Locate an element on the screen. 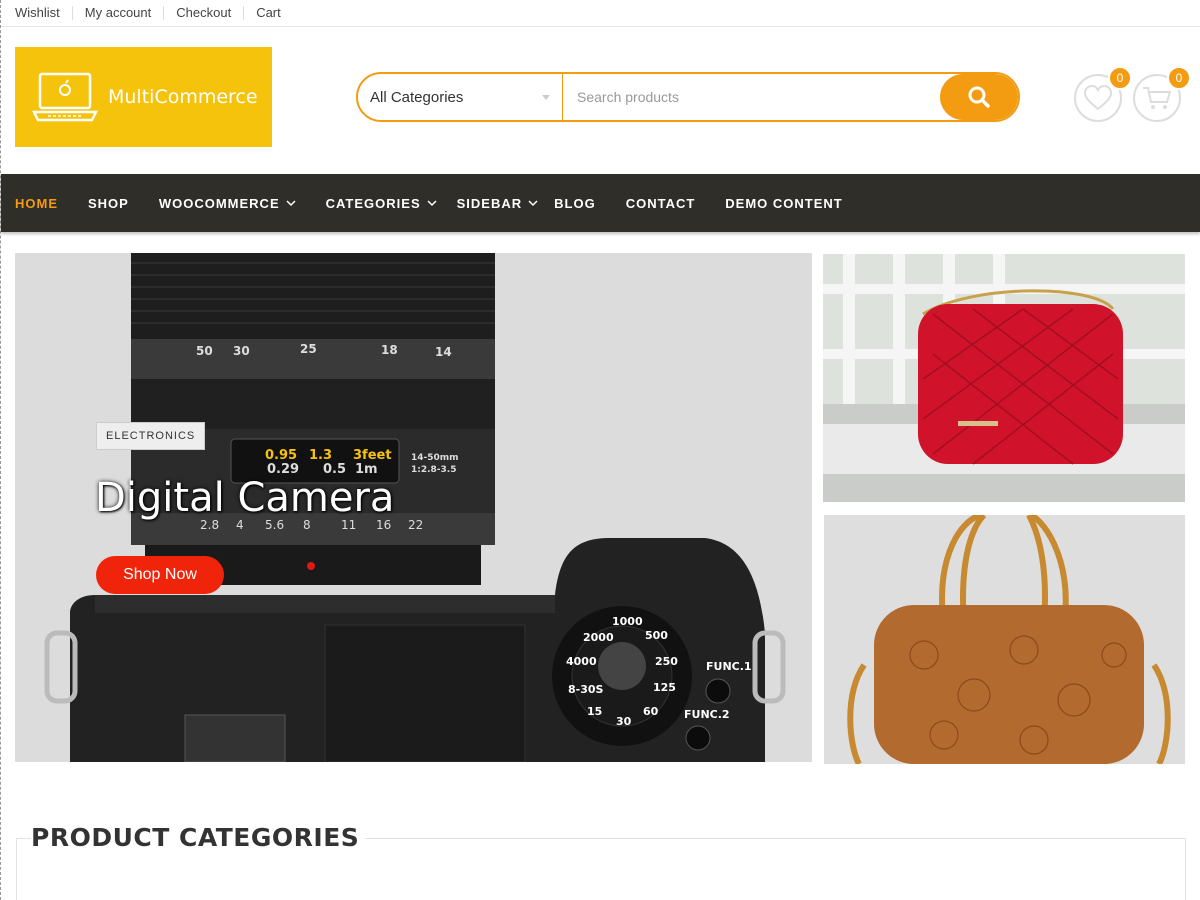 This screenshot has height=900, width=1200. nav-item-woocommerce: WOOCOMMERCE is located at coordinates (227, 203).